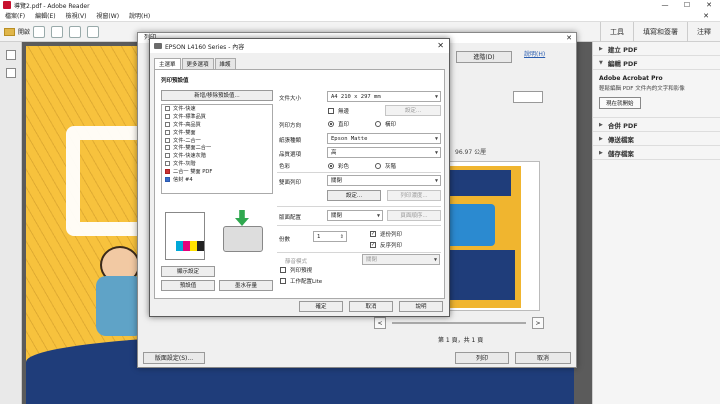 Image resolution: width=720 pixels, height=404 pixels. Describe the element at coordinates (601, 138) in the screenshot. I see `collapsed-arrow-icon: ▶` at that location.